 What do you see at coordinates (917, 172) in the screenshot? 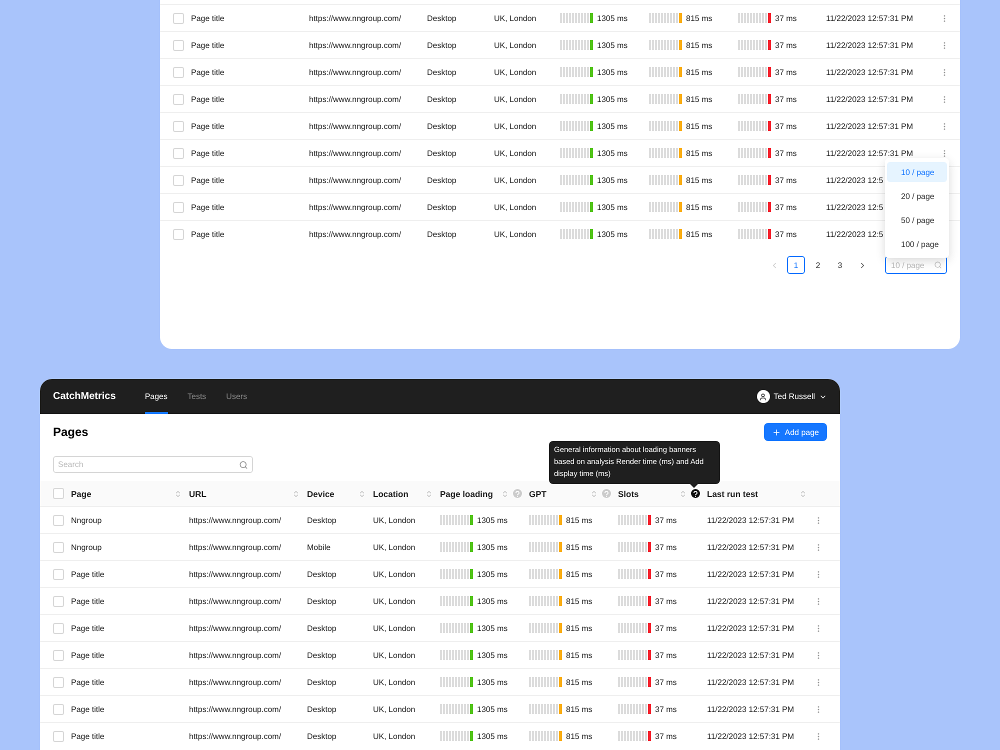
I see `menu-item: 10 / page` at bounding box center [917, 172].